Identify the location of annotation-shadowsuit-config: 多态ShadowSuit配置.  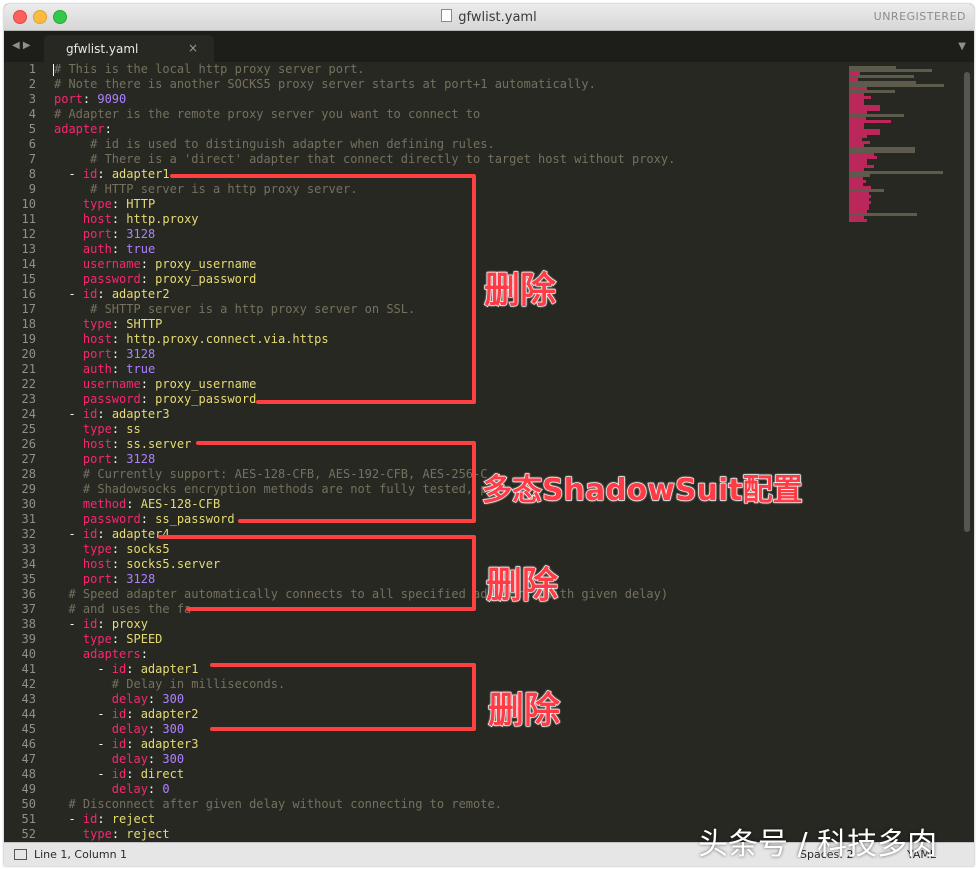
(642, 490).